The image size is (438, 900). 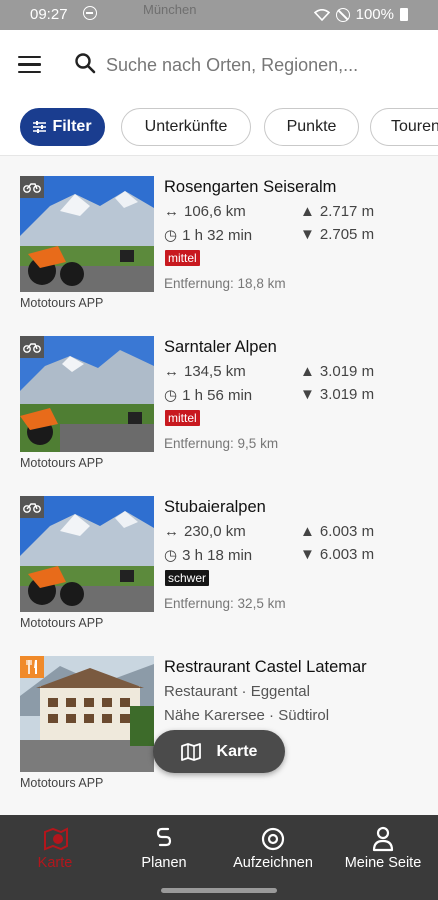 What do you see at coordinates (347, 554) in the screenshot?
I see `descent-value: 6.003 m` at bounding box center [347, 554].